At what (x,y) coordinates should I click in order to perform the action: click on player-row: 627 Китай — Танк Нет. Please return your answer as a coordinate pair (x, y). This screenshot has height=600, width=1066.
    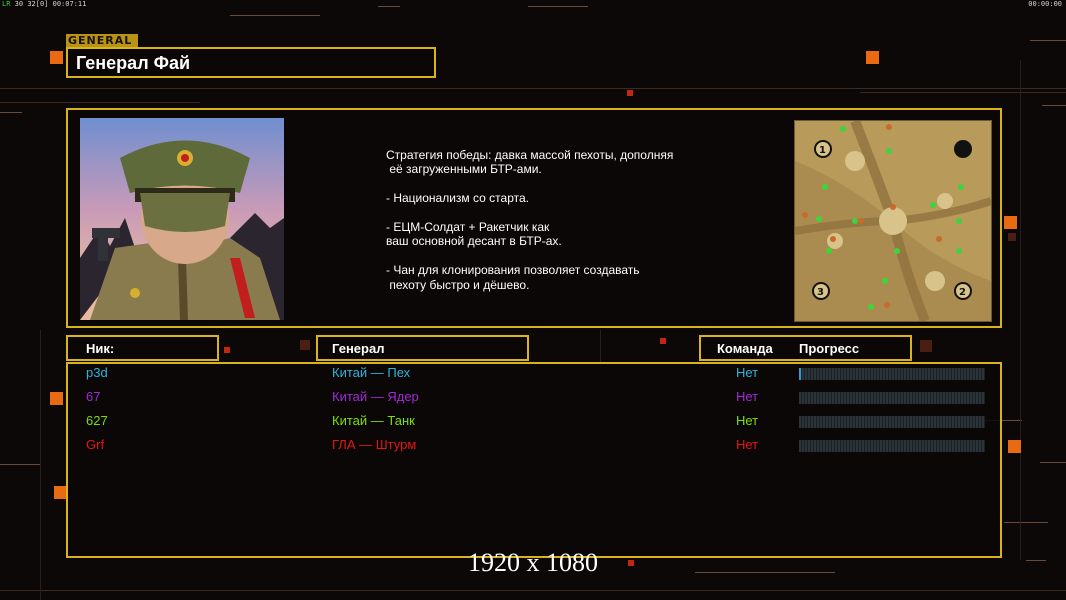
    Looking at the image, I should click on (533, 422).